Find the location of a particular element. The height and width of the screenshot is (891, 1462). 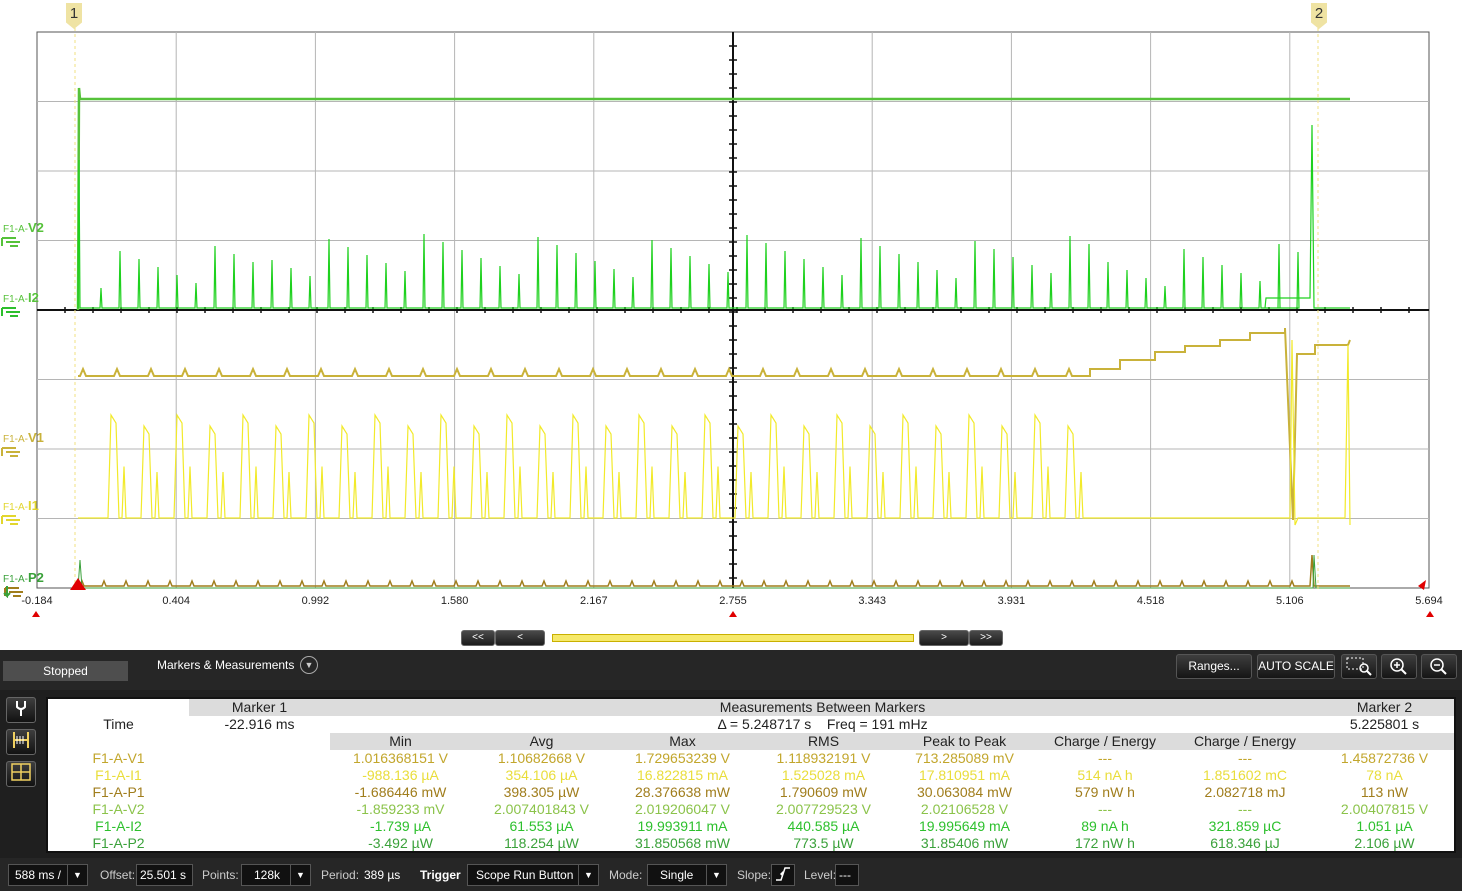

measurement-cell: 1.016368151 V is located at coordinates (400, 758).